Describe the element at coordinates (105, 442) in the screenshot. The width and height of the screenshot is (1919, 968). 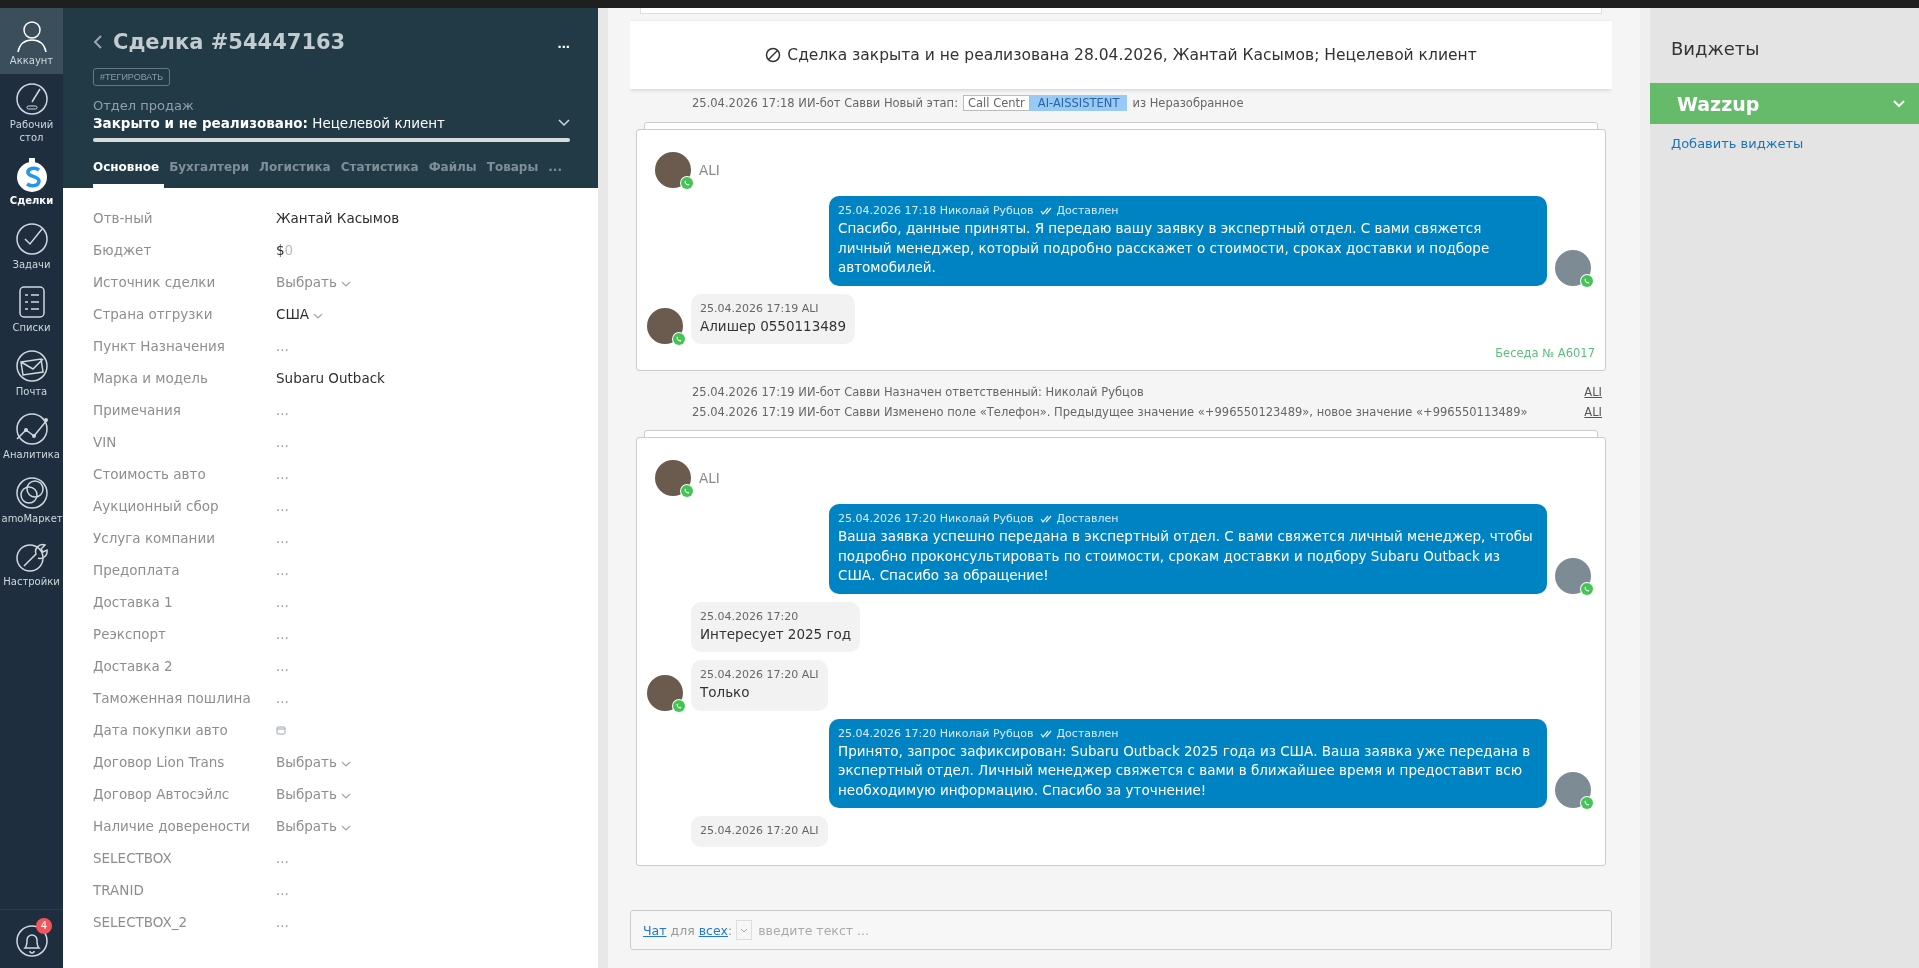
I see `field-label: VIN` at that location.